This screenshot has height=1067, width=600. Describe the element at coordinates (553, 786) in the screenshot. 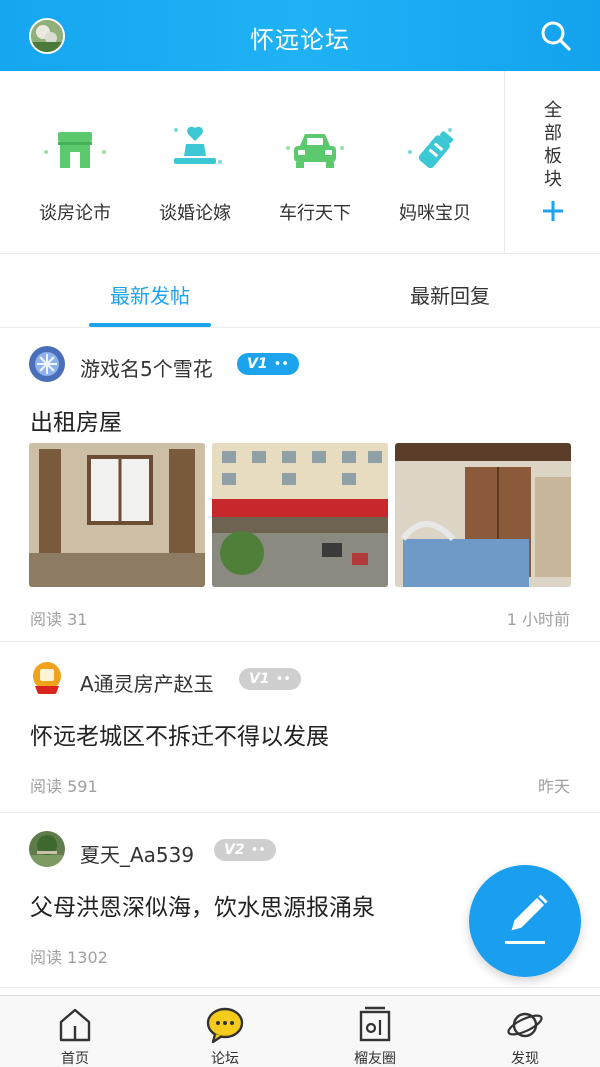

I see `post-time: 昨天` at that location.